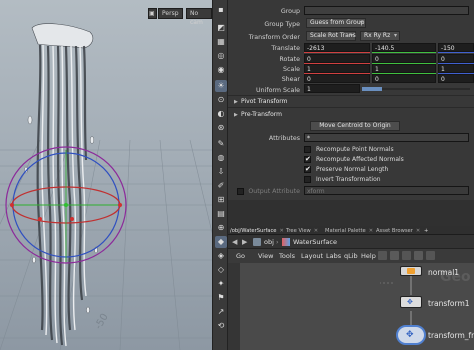 The height and width of the screenshot is (350, 474). Describe the element at coordinates (152, 13) in the screenshot. I see `viewport-options-icon: ▣` at that location.